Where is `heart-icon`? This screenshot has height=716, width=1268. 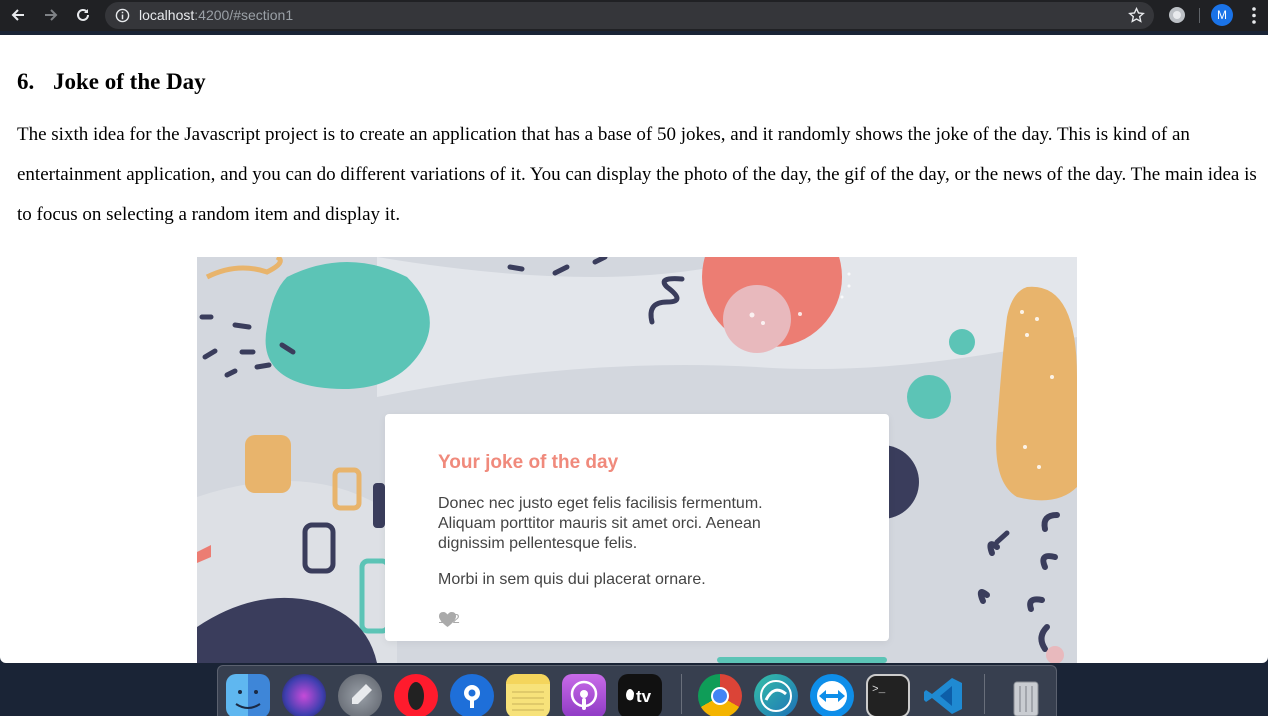
heart-icon is located at coordinates (447, 619).